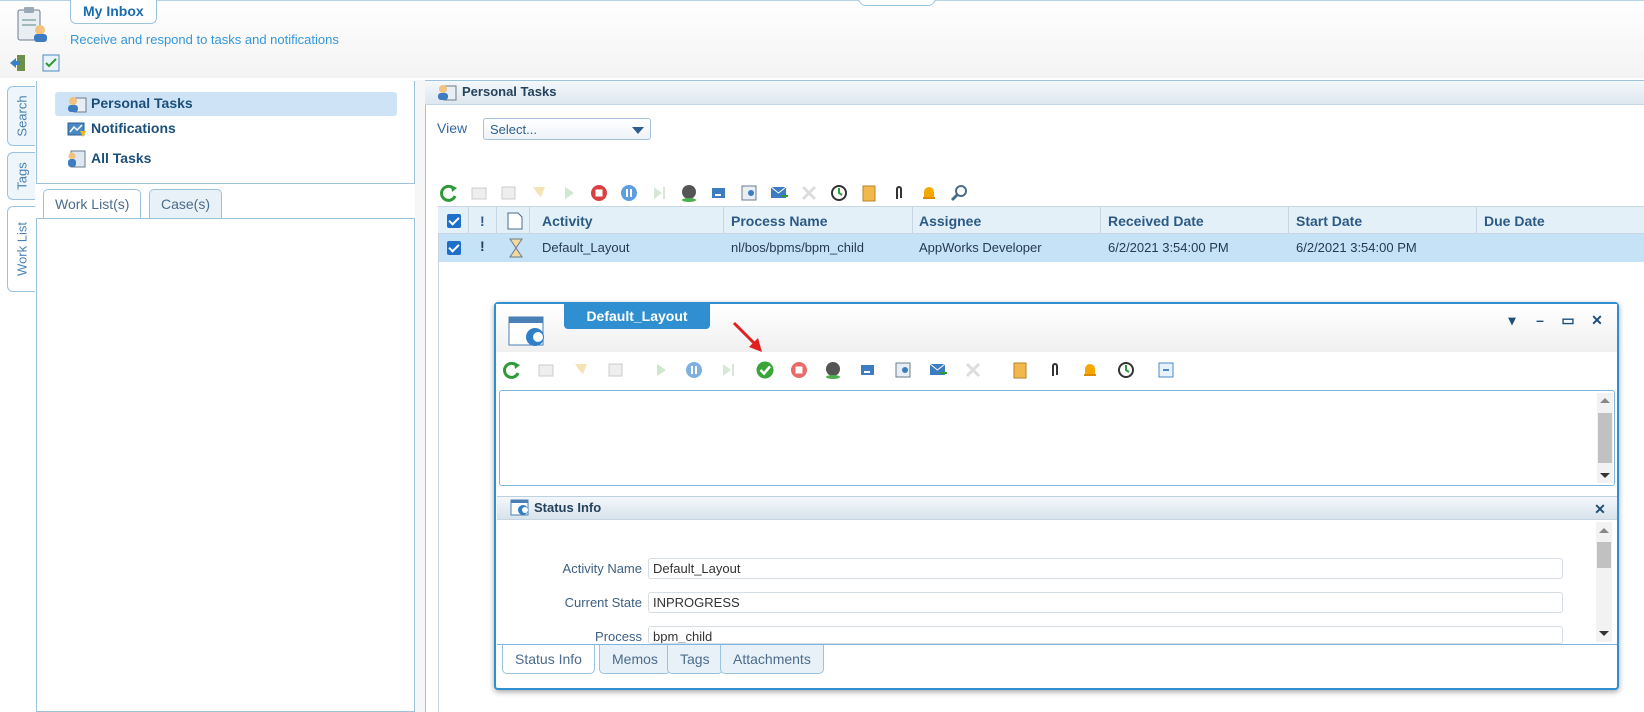  I want to click on current-state-field: INPROGRESS, so click(1105, 602).